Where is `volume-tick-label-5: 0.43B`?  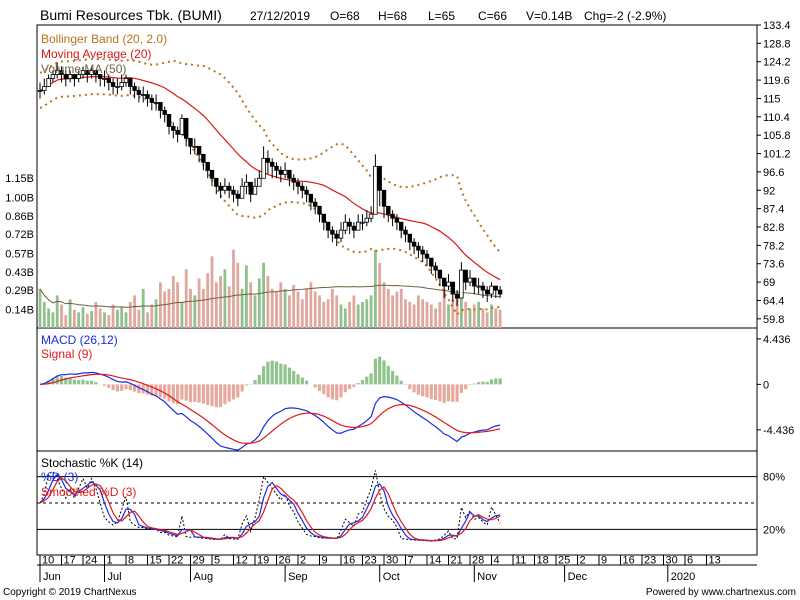
volume-tick-label-5: 0.43B is located at coordinates (19, 273).